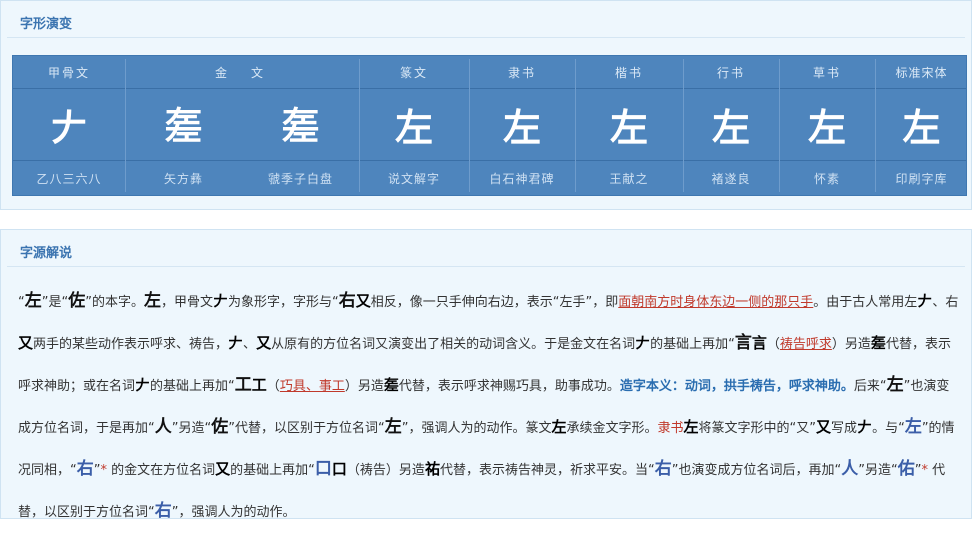 The width and height of the screenshot is (972, 533). What do you see at coordinates (69, 179) in the screenshot?
I see `source-jiaguwen: 乙八三六八` at bounding box center [69, 179].